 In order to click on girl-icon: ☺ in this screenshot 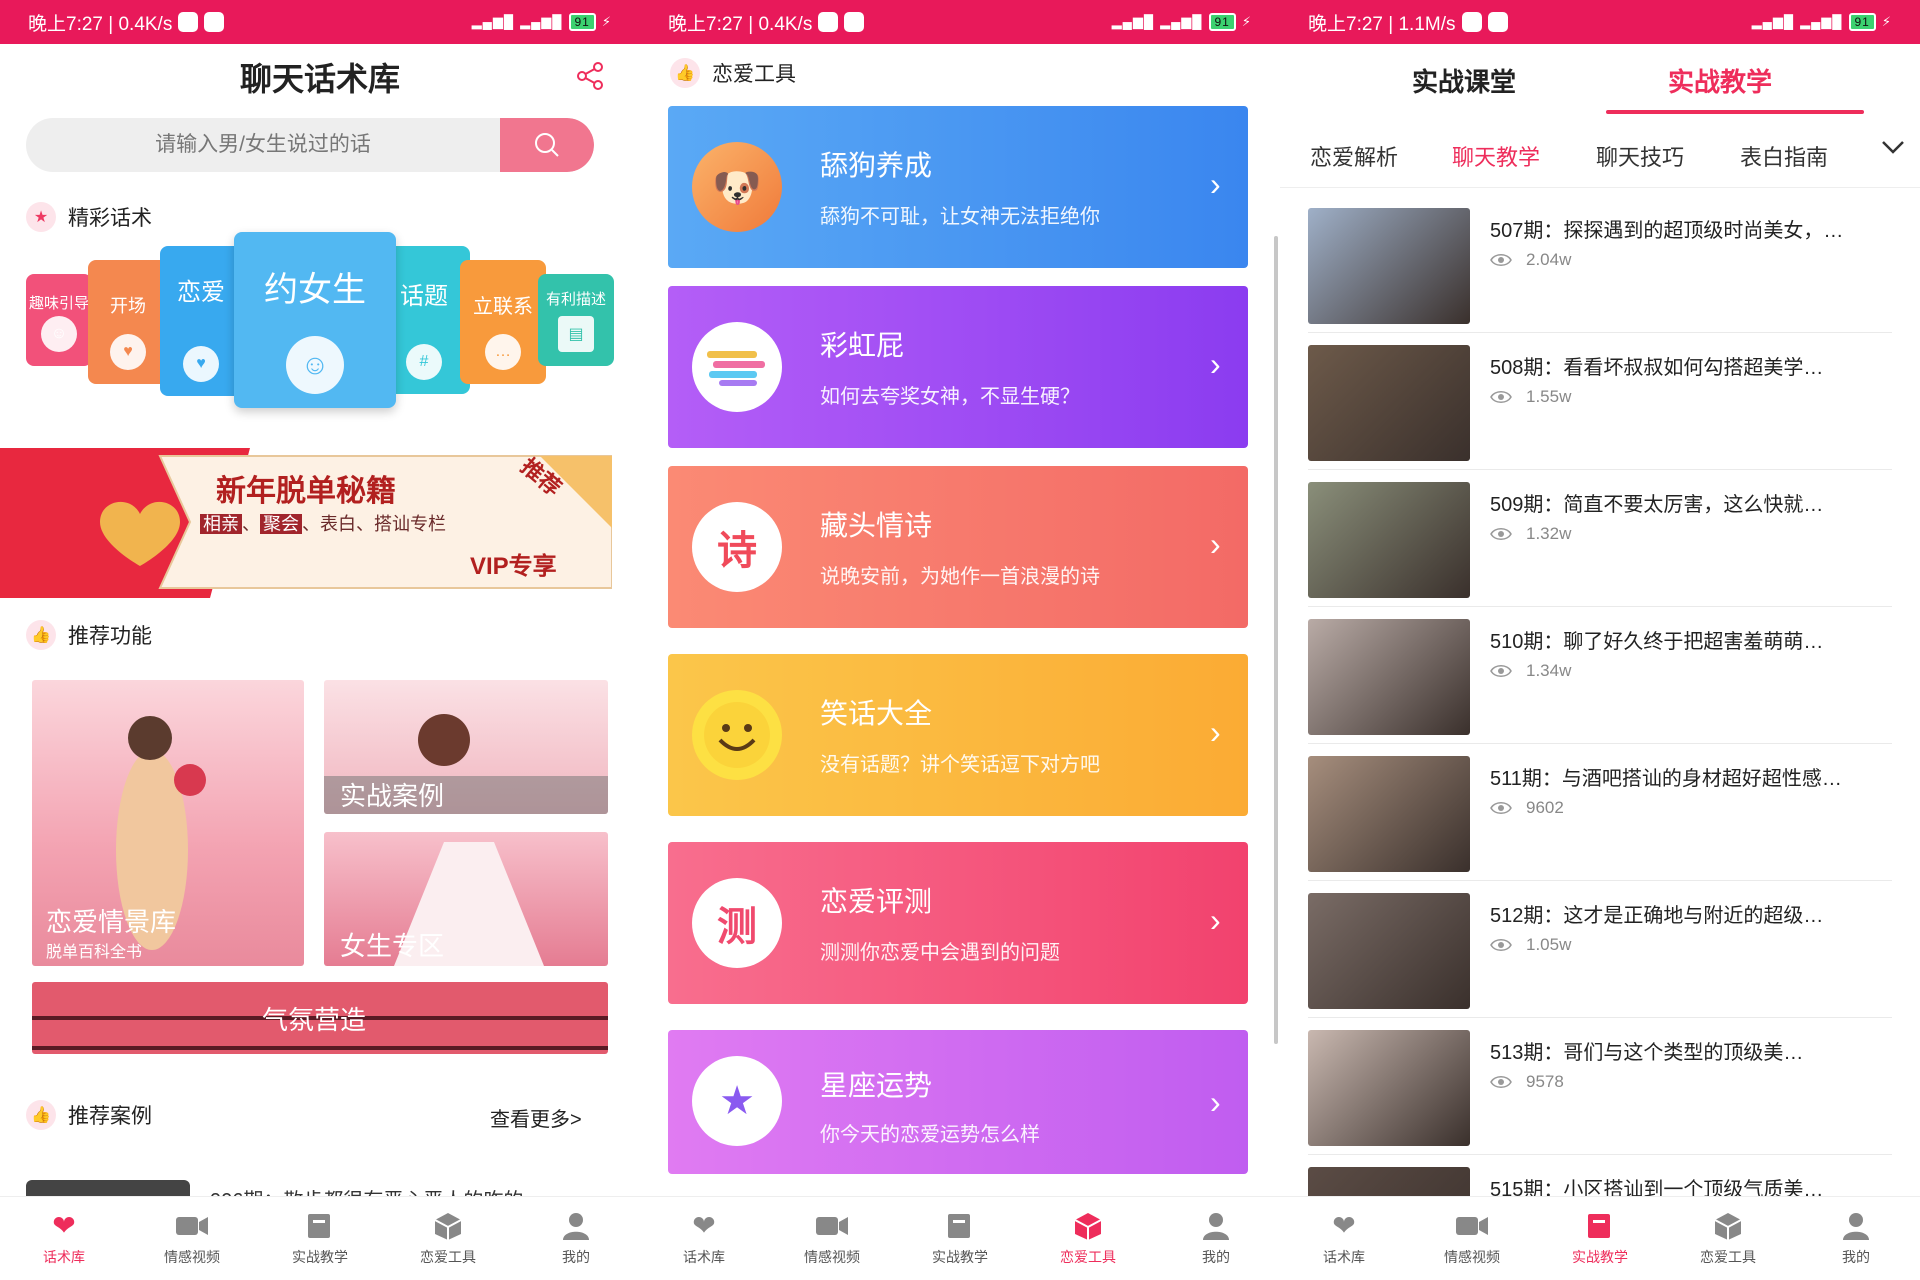, I will do `click(315, 365)`.